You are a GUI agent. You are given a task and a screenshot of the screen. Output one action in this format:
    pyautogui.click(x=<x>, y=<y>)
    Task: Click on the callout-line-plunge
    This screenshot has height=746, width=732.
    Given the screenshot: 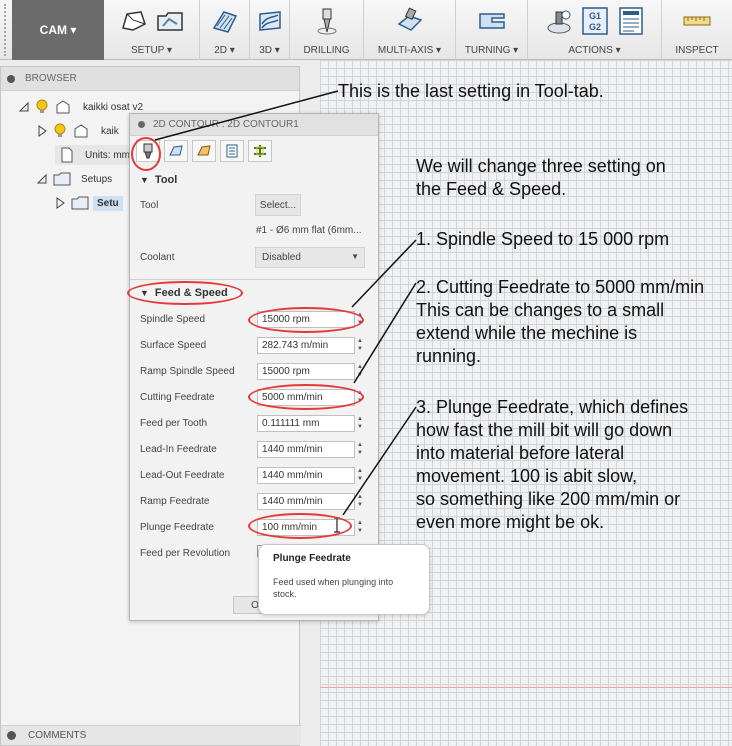 What is the action you would take?
    pyautogui.click(x=379, y=461)
    